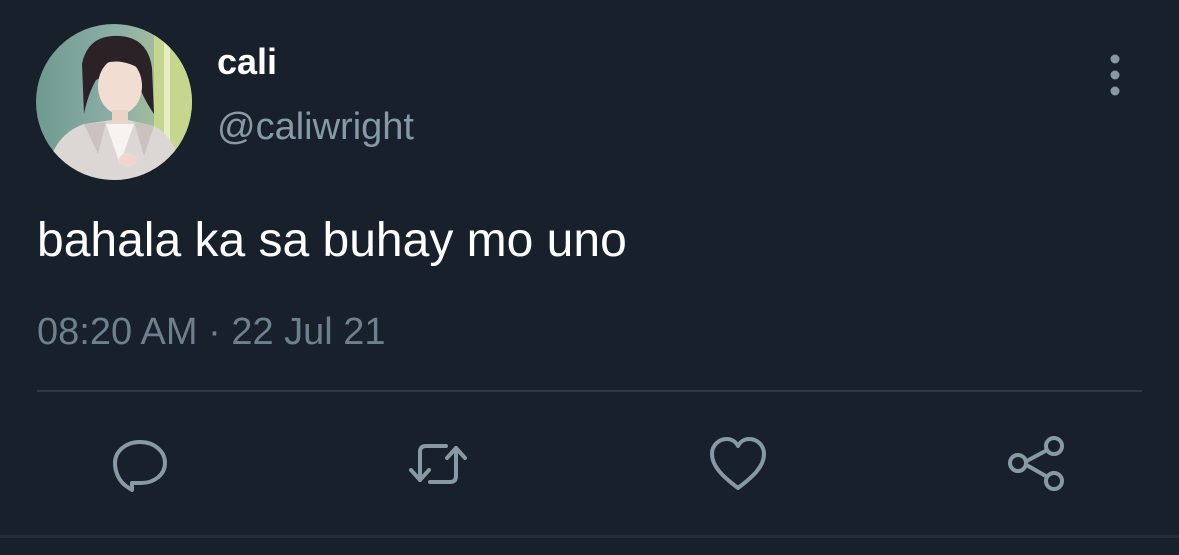 The height and width of the screenshot is (555, 1179). I want to click on tweet-timestamp: 08:20 AM · 22 Jul 21, so click(211, 332).